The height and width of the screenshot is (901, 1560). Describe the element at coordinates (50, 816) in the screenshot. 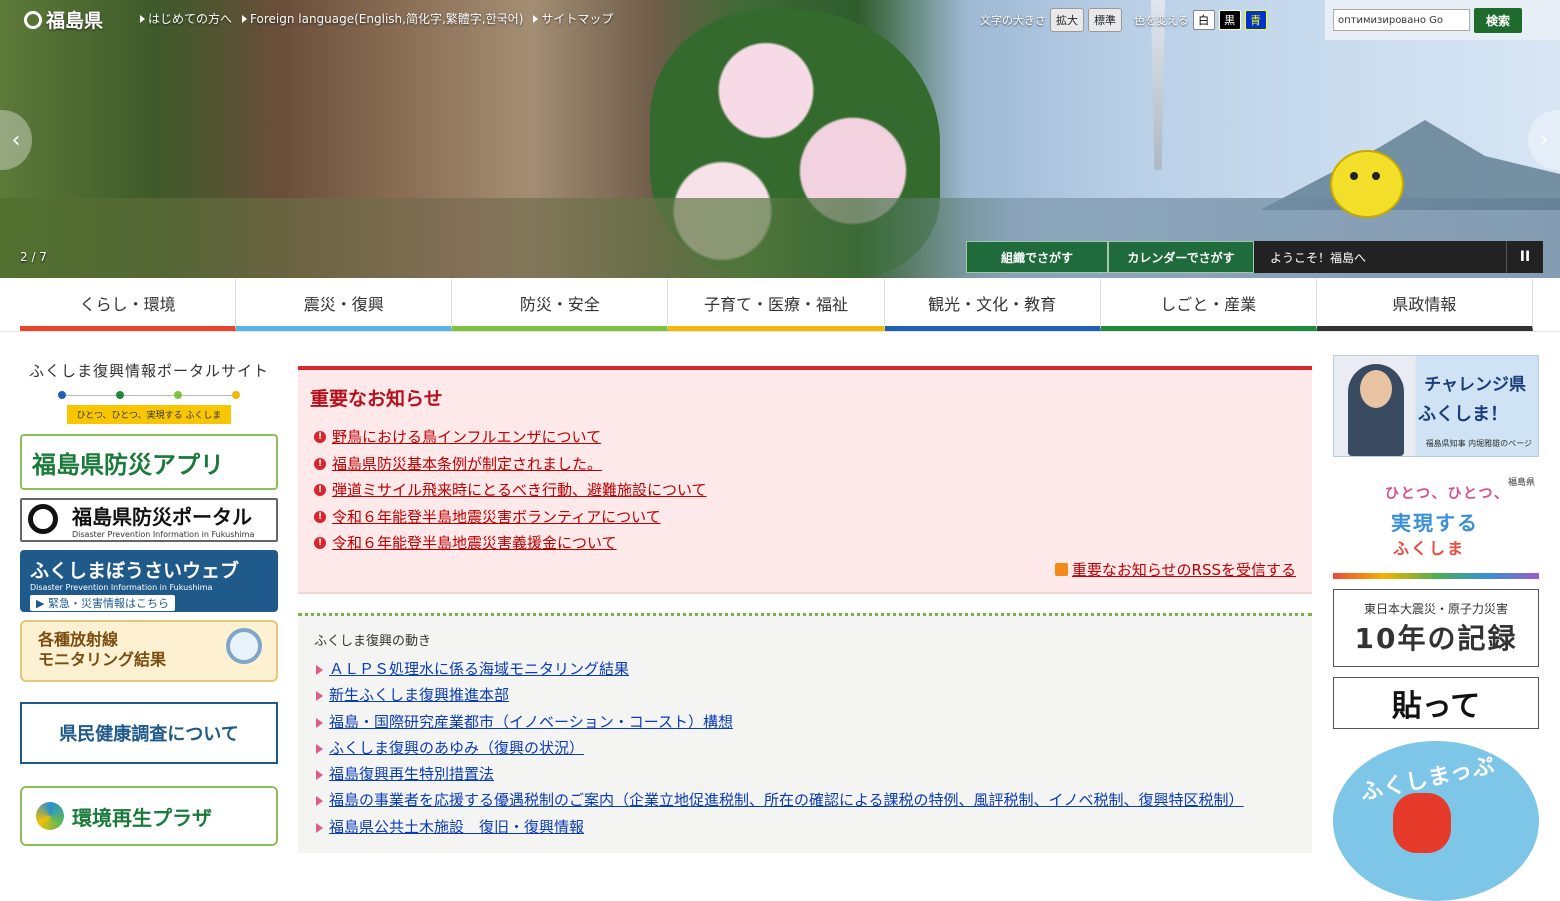

I see `plaza-logo-icon` at that location.